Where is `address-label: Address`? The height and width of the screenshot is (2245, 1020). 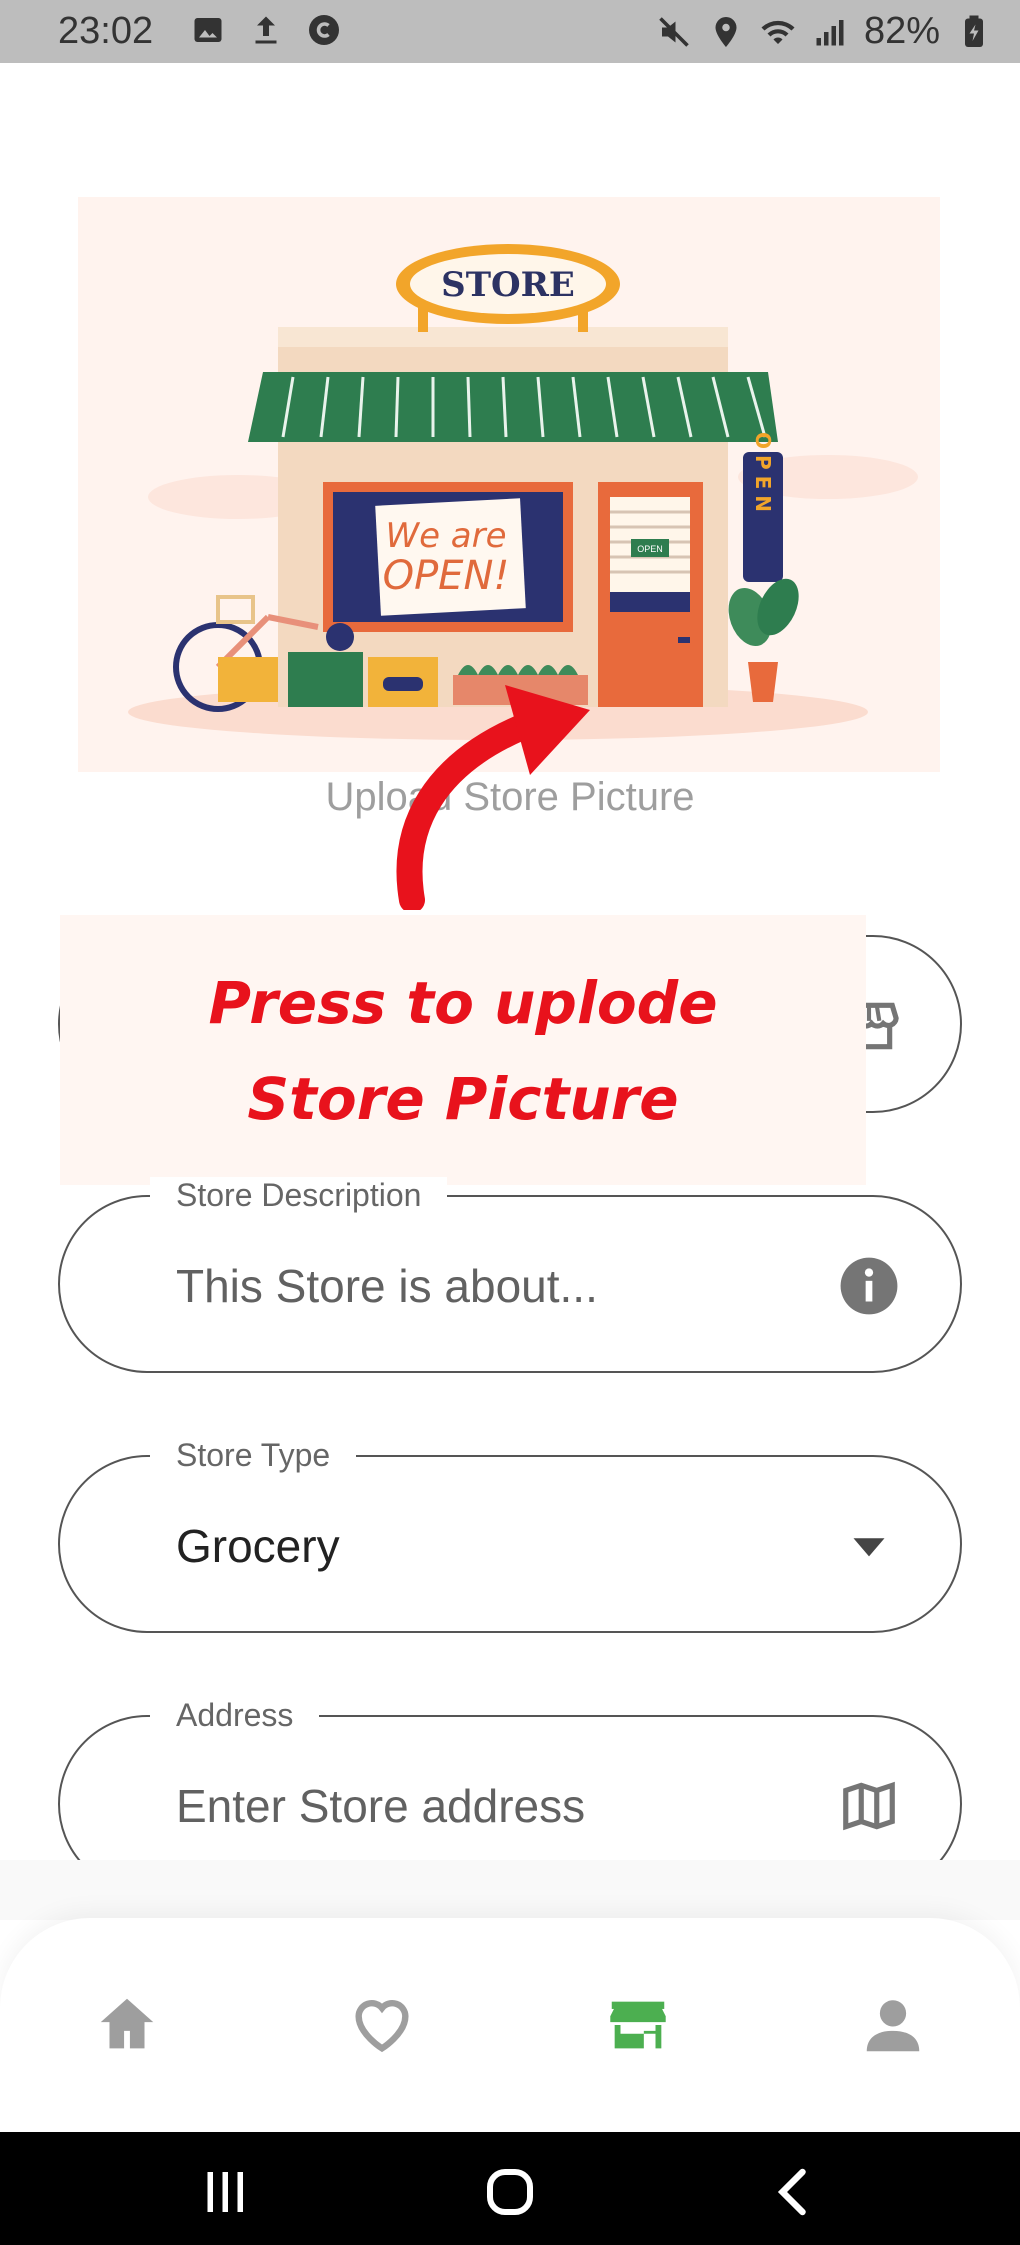
address-label: Address is located at coordinates (235, 1715).